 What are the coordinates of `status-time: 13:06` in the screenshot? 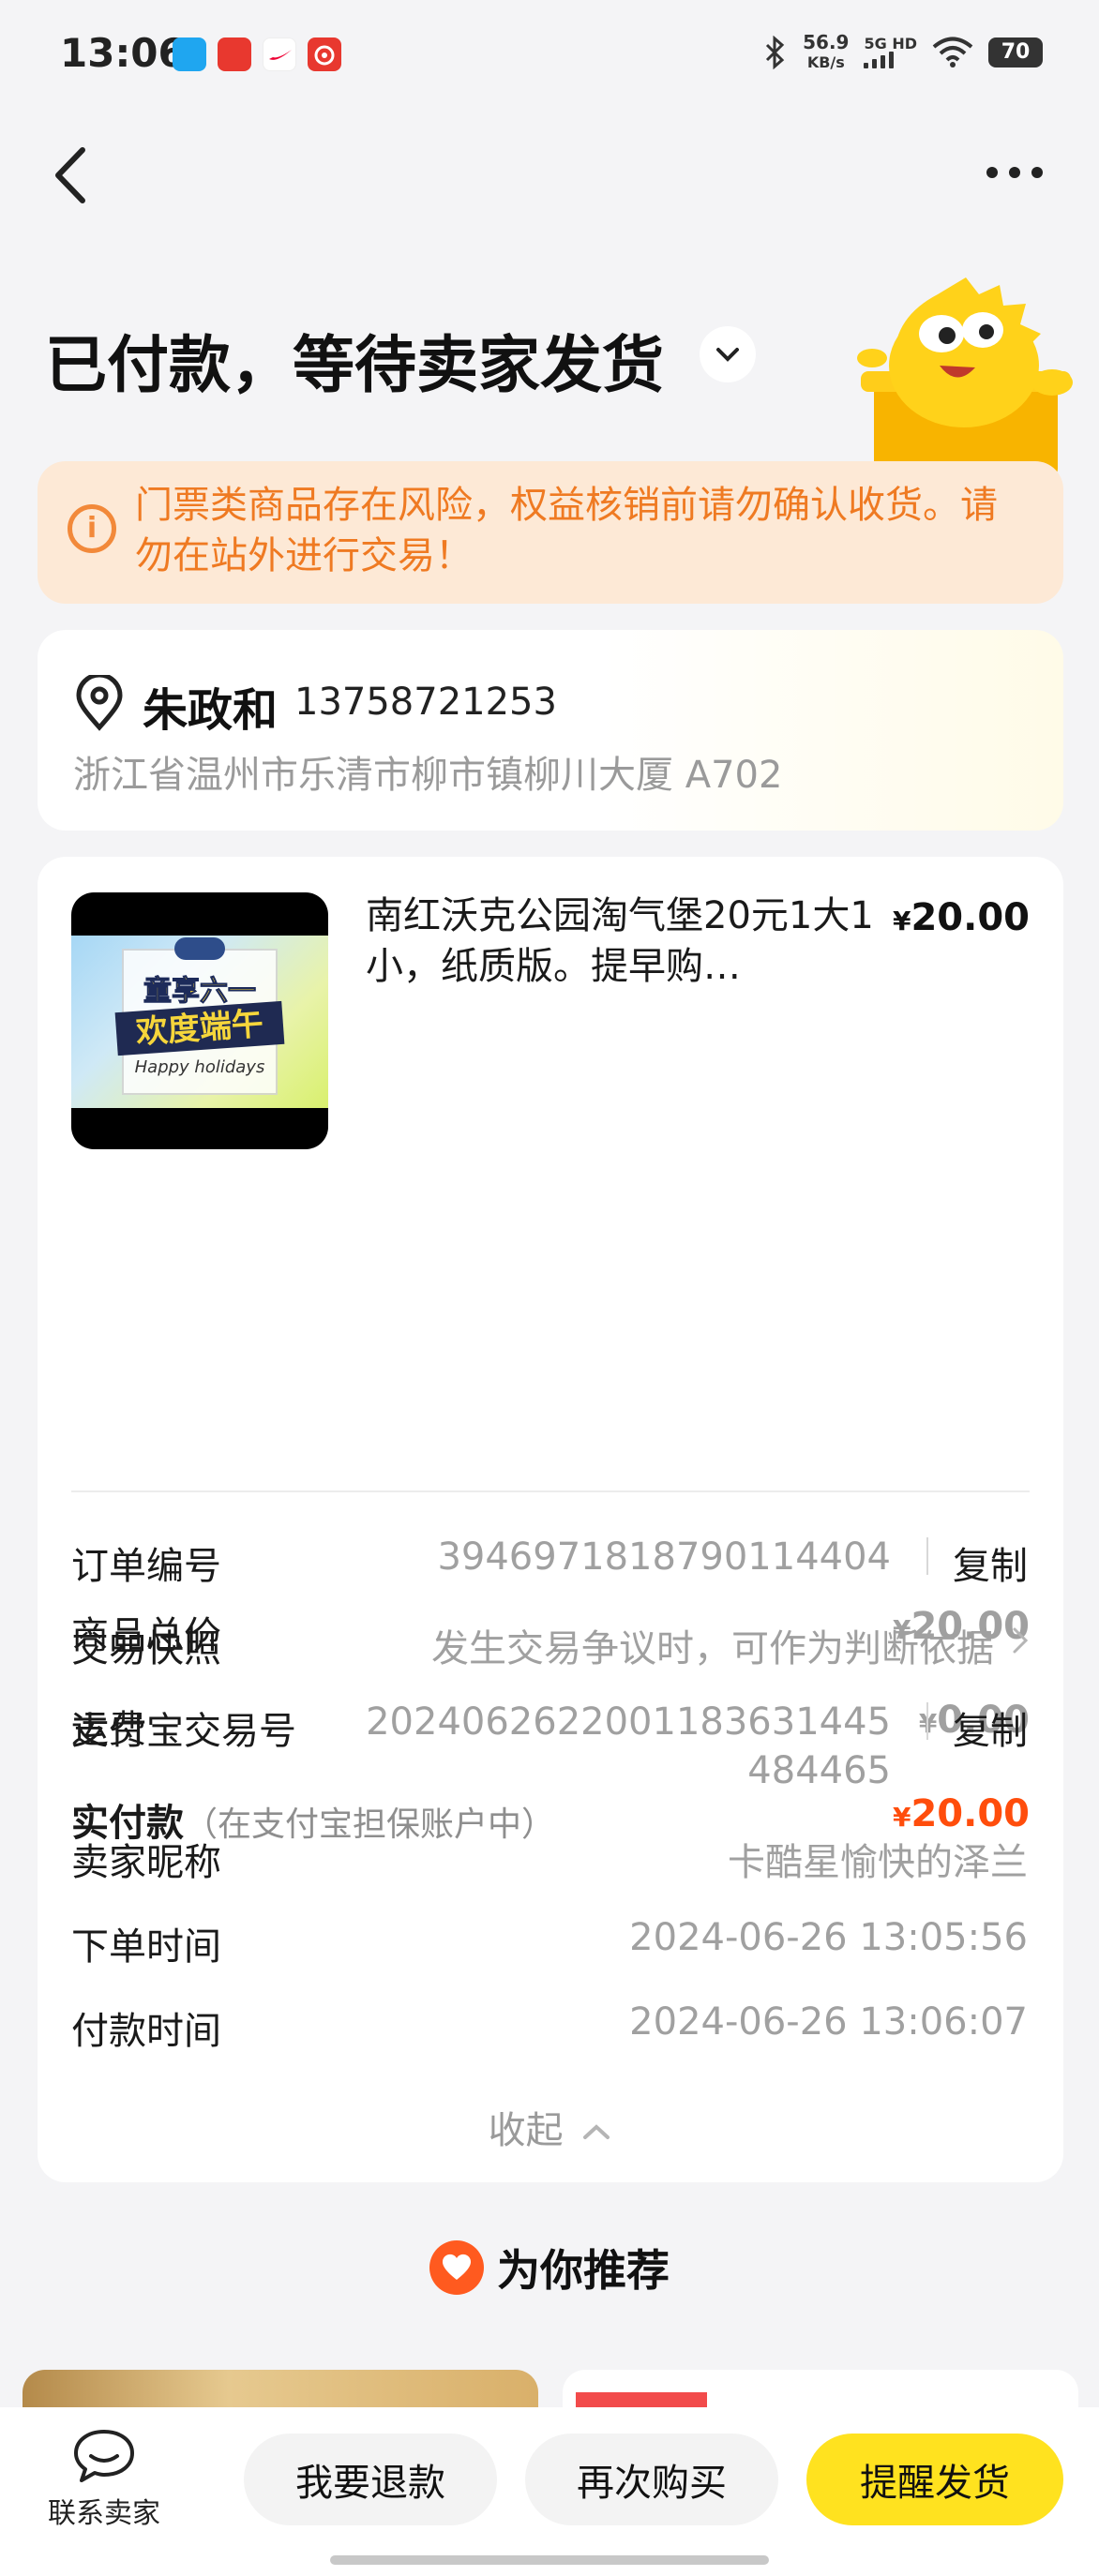 It's located at (123, 53).